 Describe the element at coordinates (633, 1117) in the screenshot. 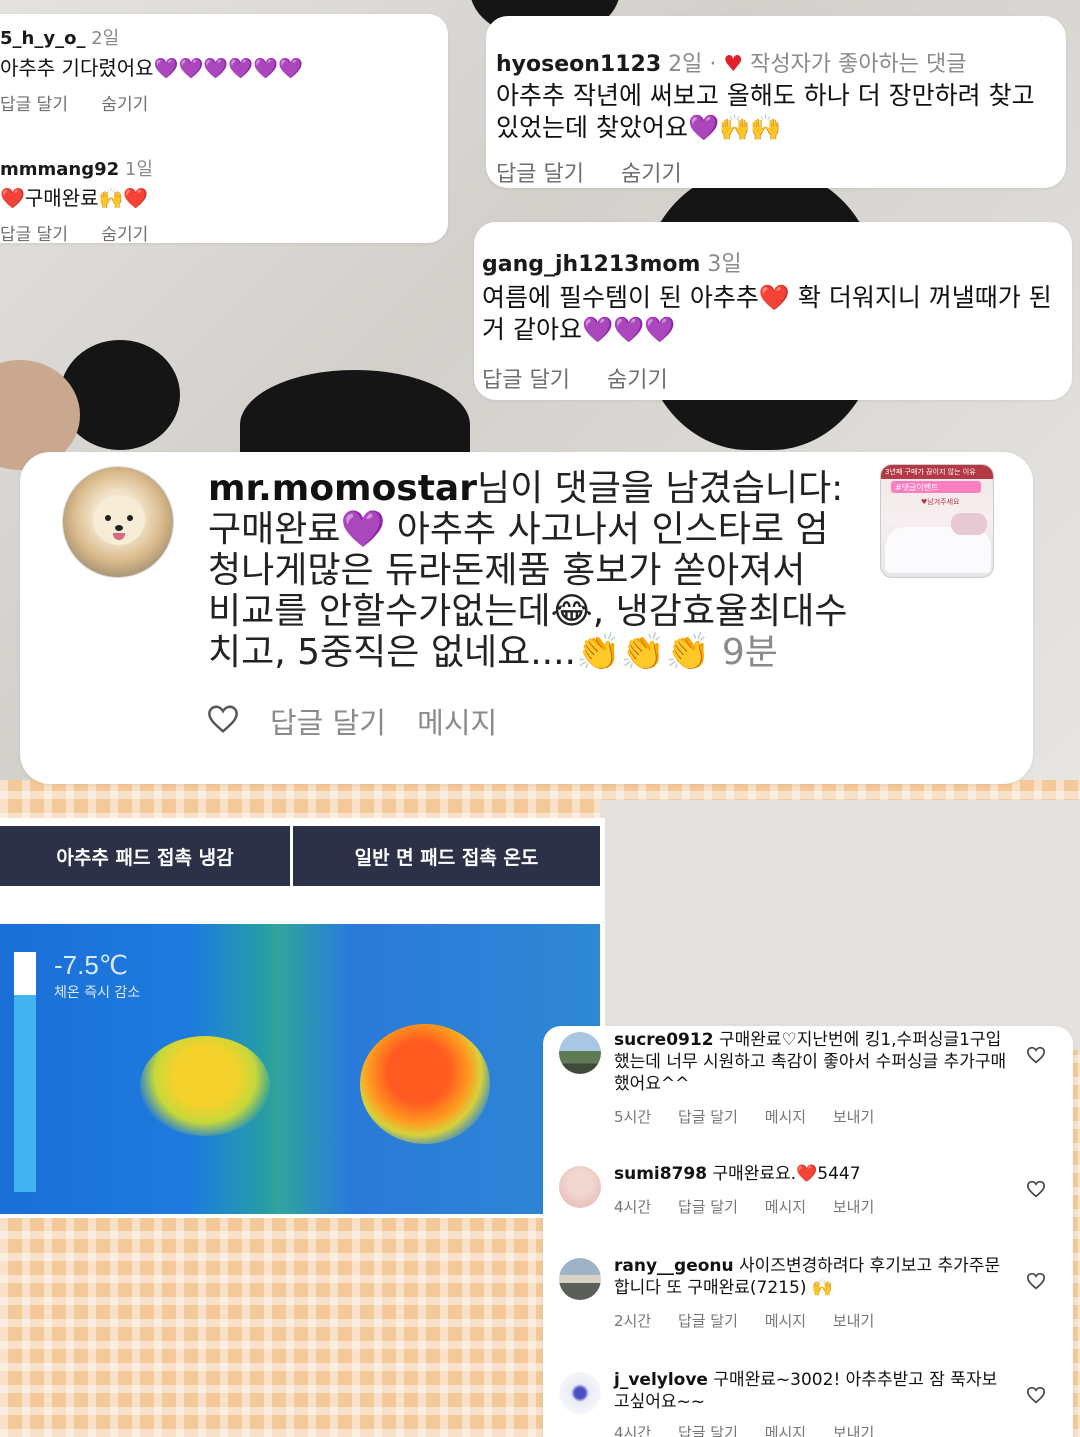

I see `comment-time: 5시간` at that location.